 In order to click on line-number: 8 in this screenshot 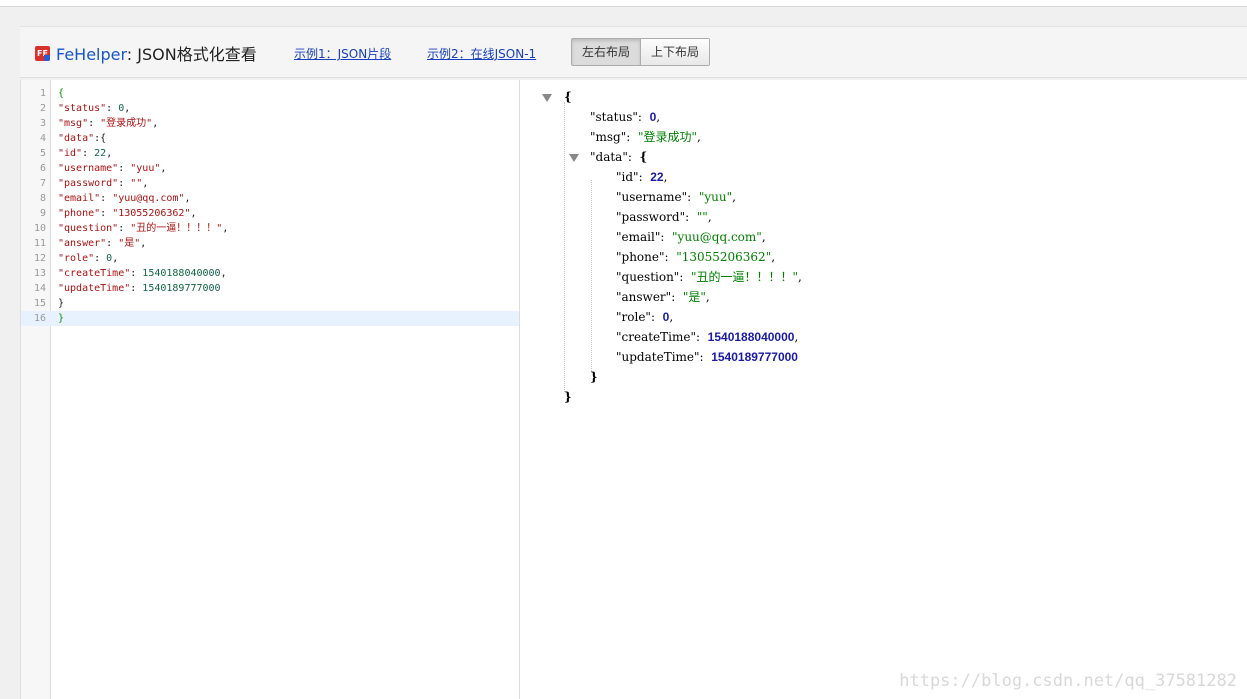, I will do `click(42, 198)`.